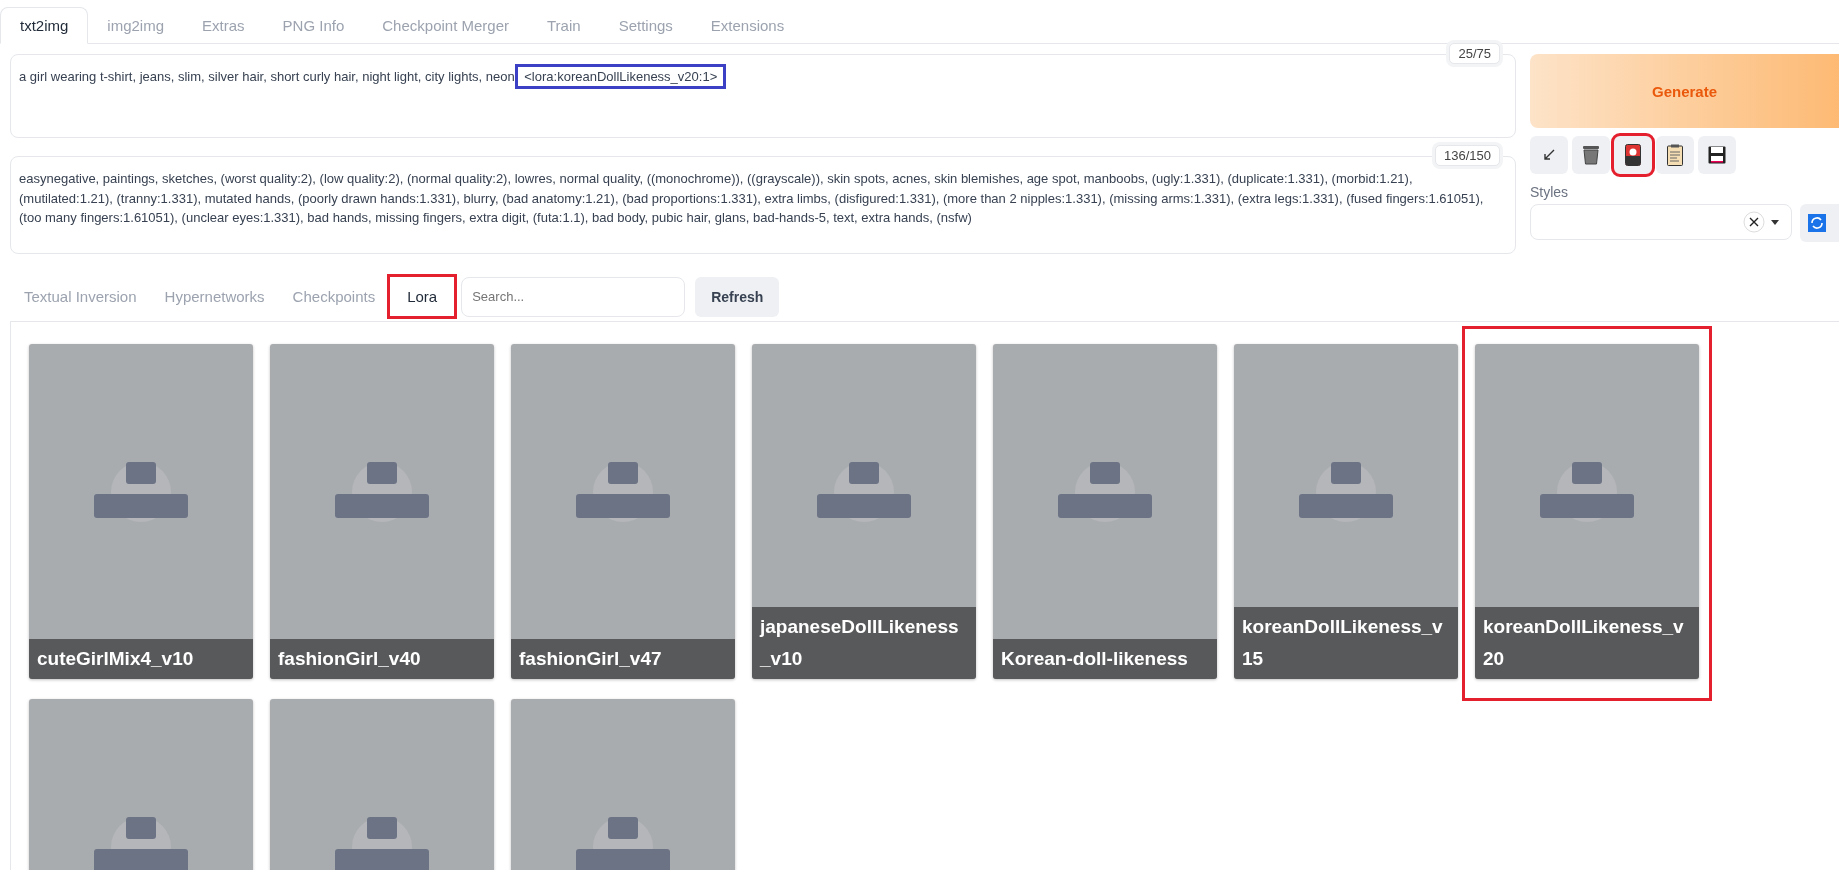 The height and width of the screenshot is (870, 1839). Describe the element at coordinates (141, 659) in the screenshot. I see `model-name: cuteGirlMix4_v10` at that location.